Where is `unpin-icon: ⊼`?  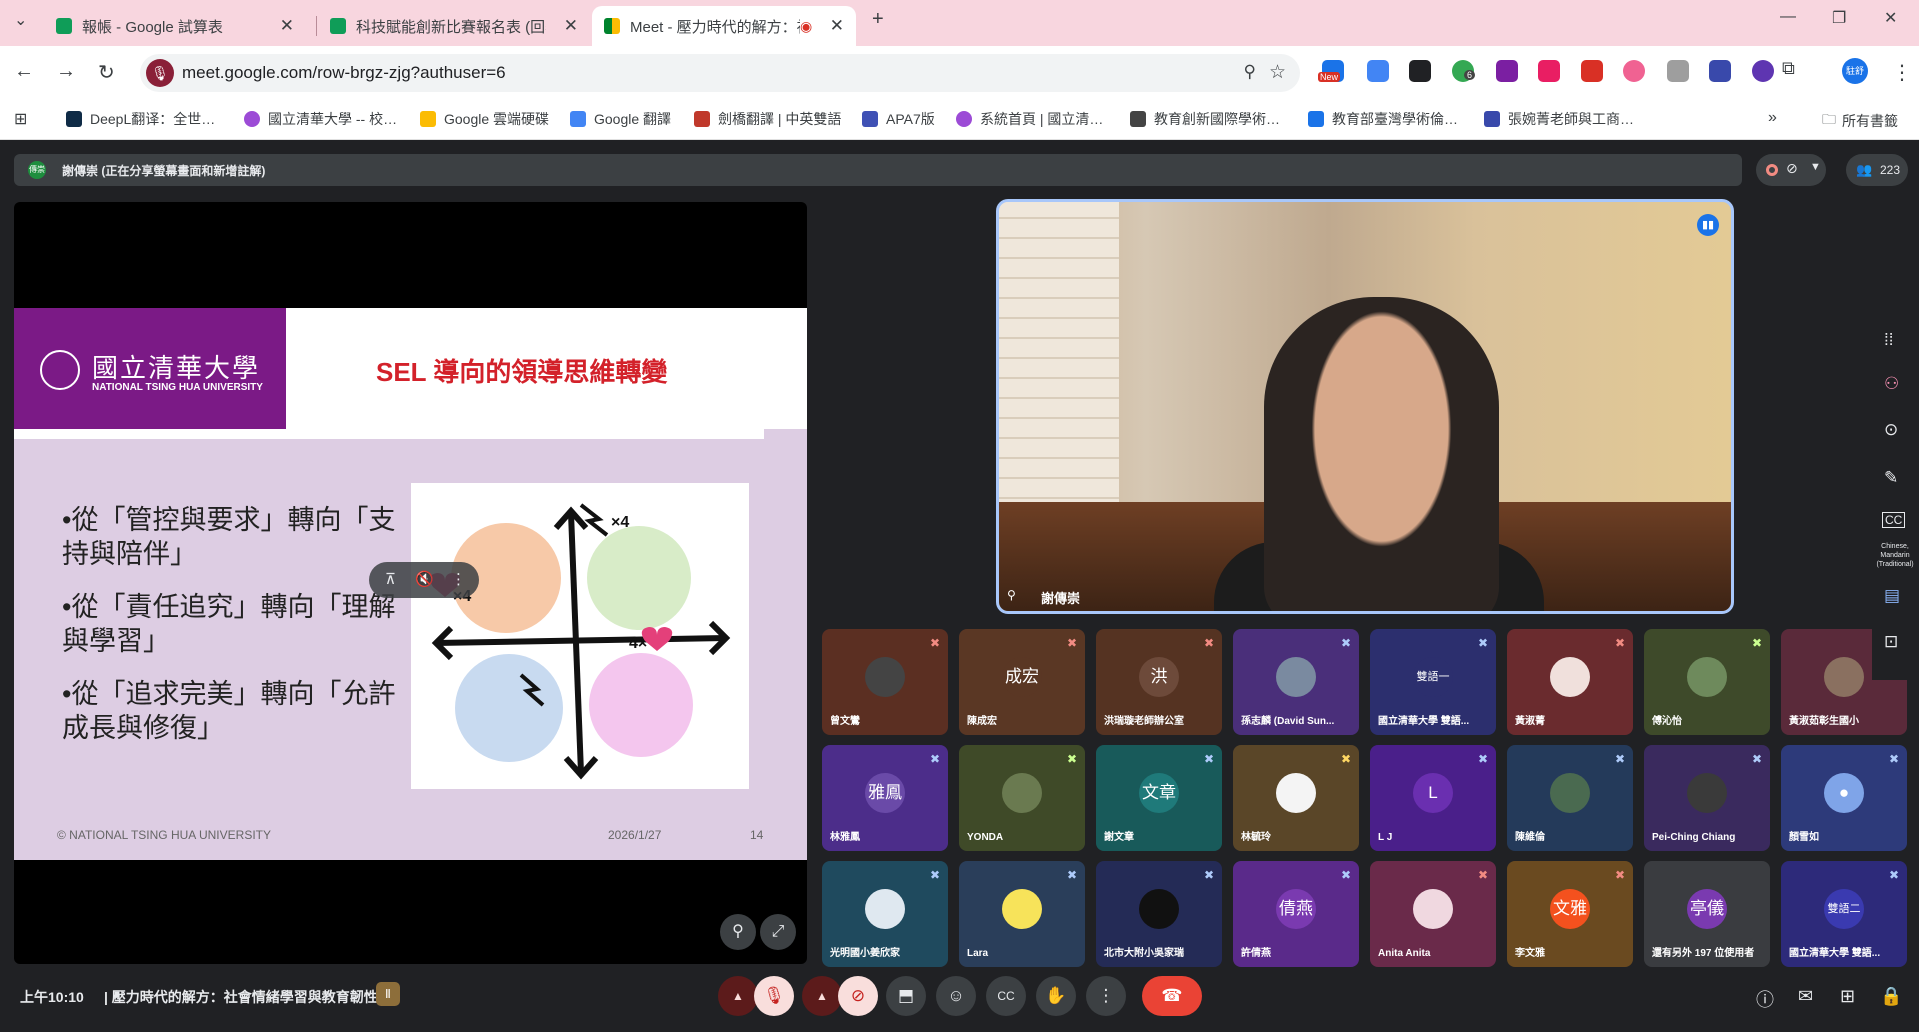
unpin-icon: ⊼ is located at coordinates (390, 579).